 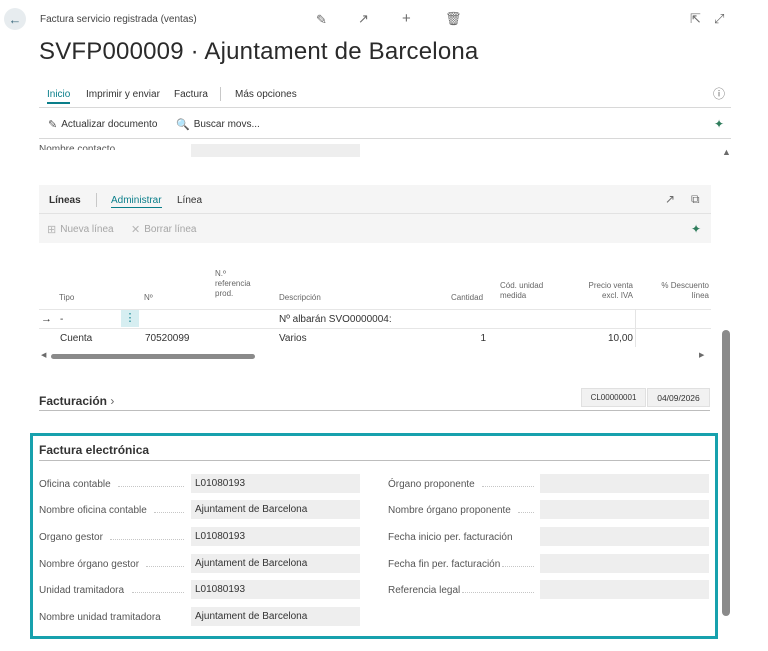 I want to click on tab-inicio: Inicio, so click(x=59, y=96).